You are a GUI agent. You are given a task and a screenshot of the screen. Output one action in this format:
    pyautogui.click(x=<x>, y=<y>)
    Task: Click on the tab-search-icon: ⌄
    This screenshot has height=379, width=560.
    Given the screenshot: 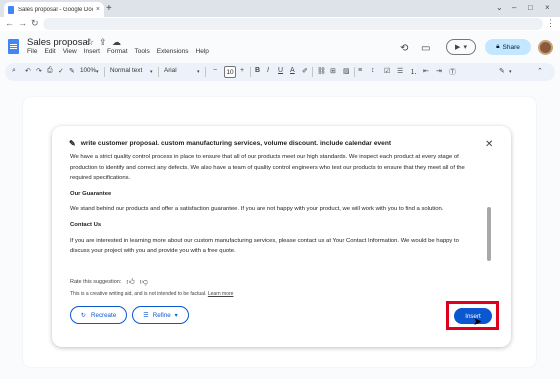 What is the action you would take?
    pyautogui.click(x=499, y=7)
    